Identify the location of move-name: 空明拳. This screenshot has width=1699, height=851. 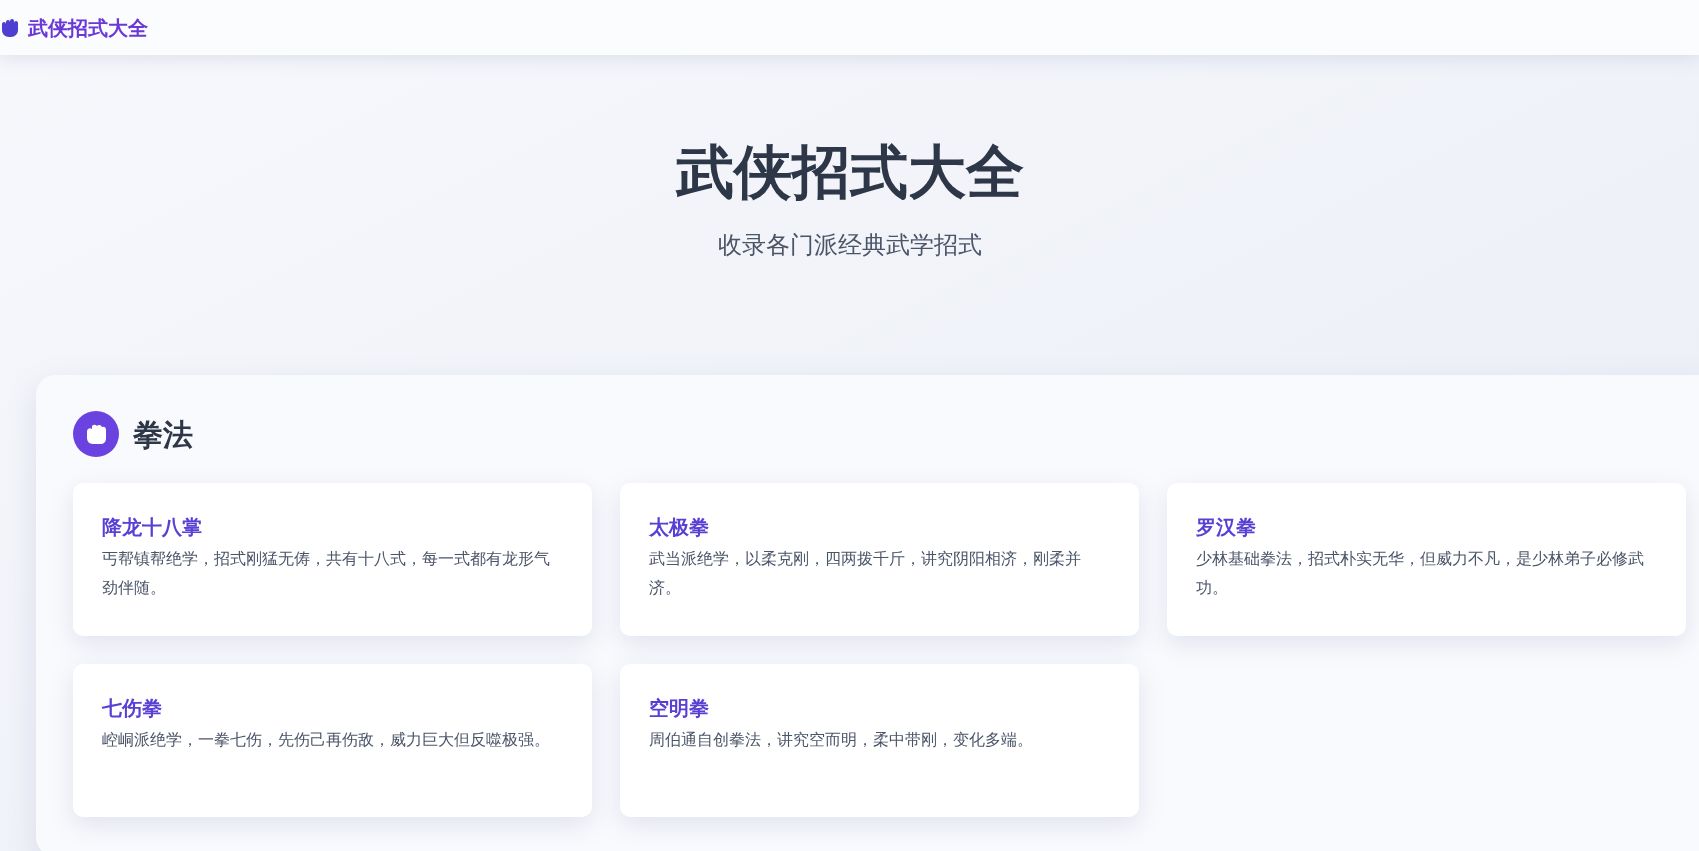
(679, 708).